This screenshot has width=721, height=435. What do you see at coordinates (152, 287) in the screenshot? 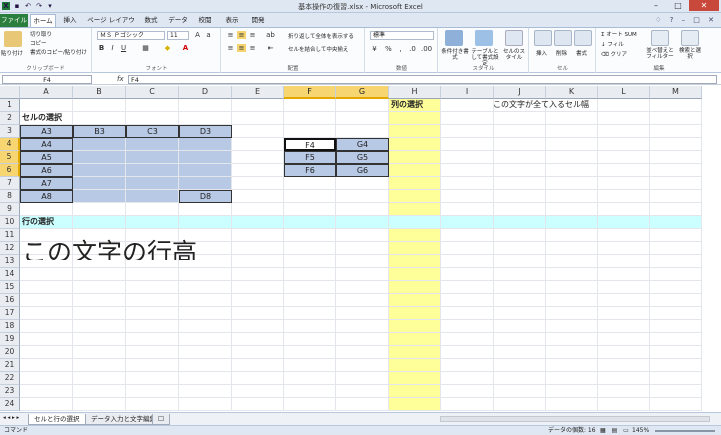
I see `cell-c15` at bounding box center [152, 287].